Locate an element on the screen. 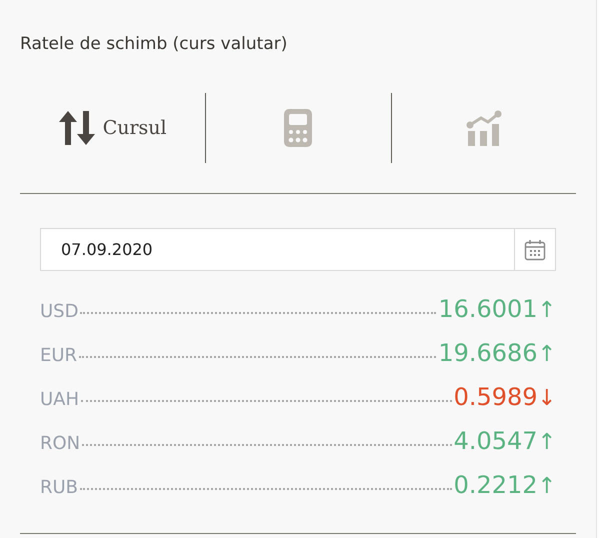 The width and height of the screenshot is (600, 538). rate-value: 0.2212 is located at coordinates (496, 485).